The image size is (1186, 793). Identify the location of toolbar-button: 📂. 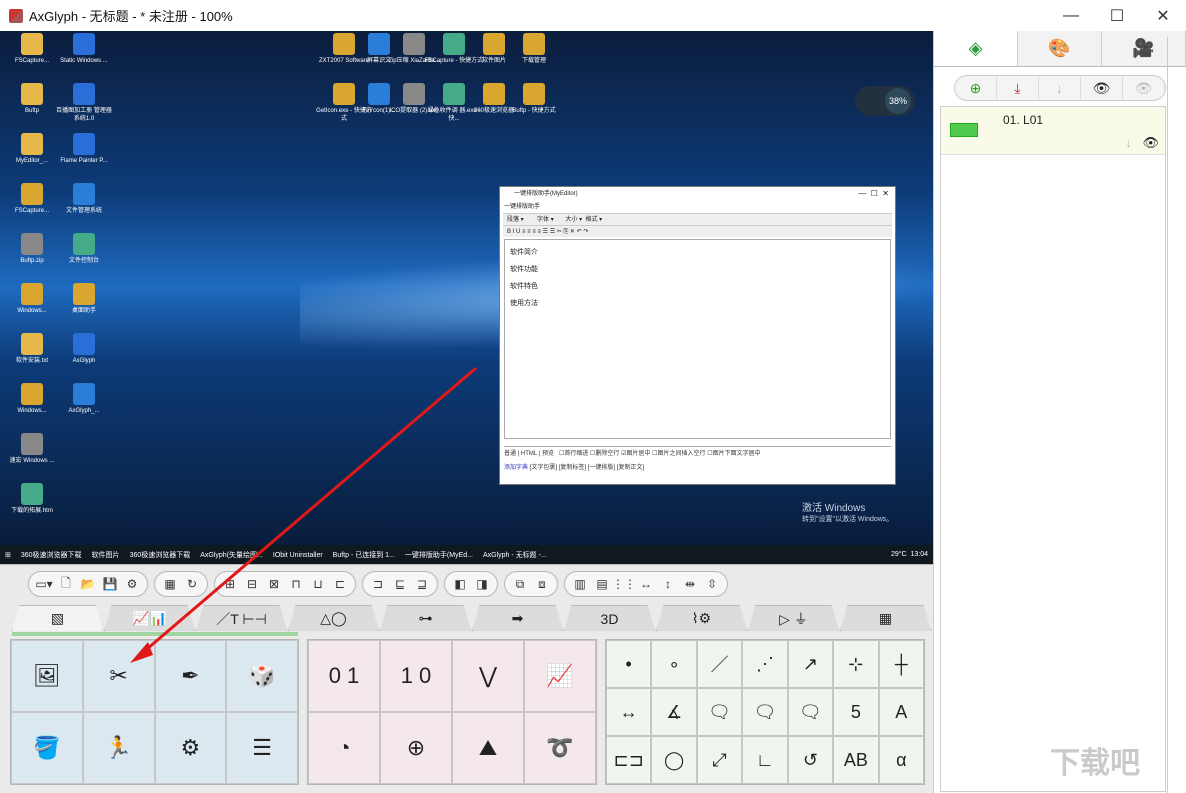
(88, 584).